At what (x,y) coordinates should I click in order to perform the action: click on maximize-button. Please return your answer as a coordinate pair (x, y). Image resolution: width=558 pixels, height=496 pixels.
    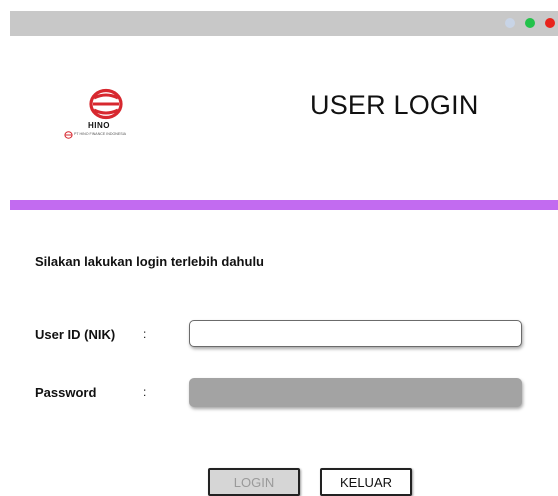
    Looking at the image, I should click on (530, 23).